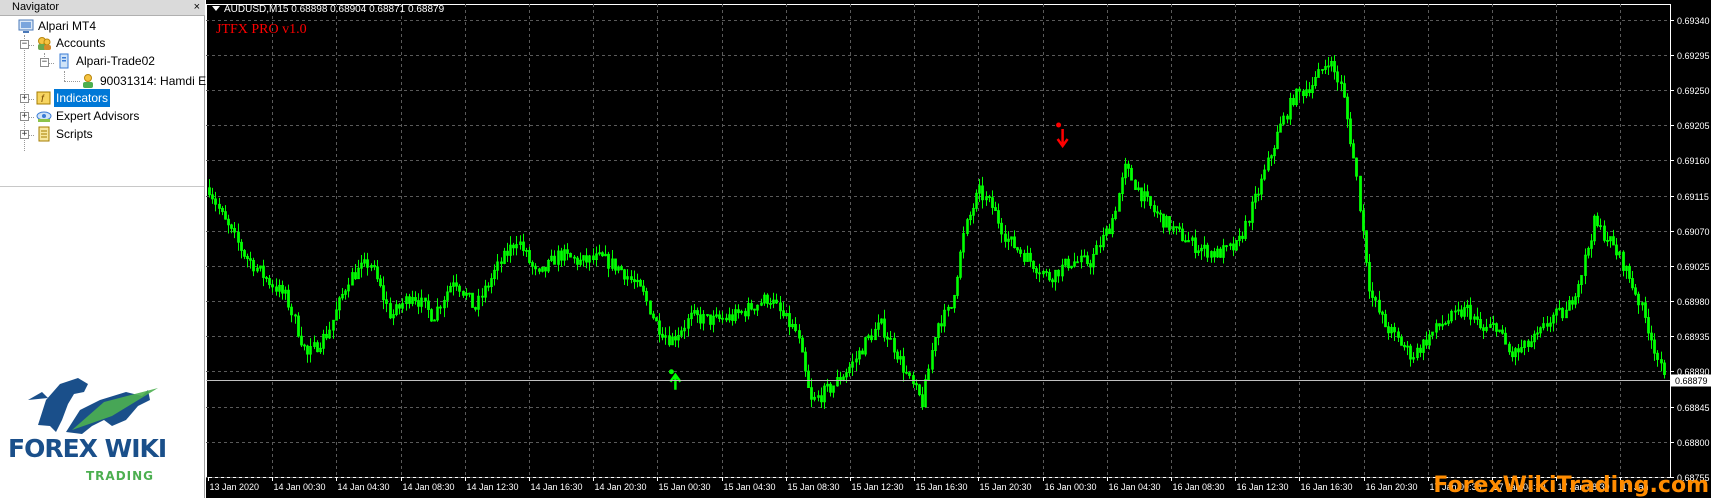 This screenshot has height=498, width=1711. Describe the element at coordinates (24, 116) in the screenshot. I see `expand-toggle-experts: +` at that location.